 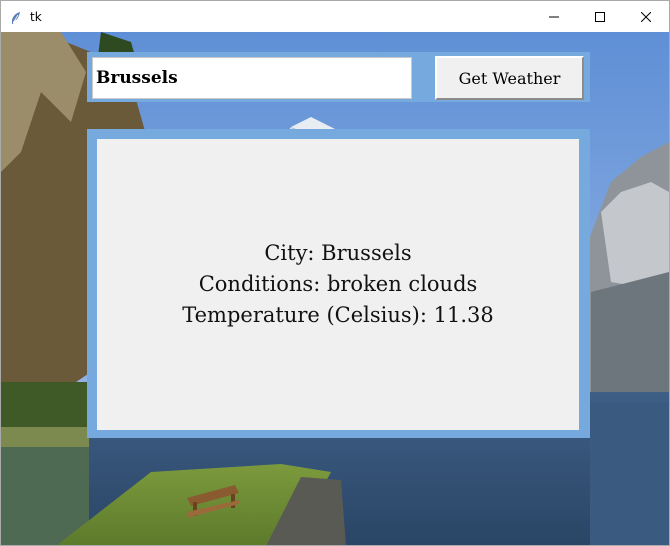 I want to click on city-input, so click(x=252, y=78).